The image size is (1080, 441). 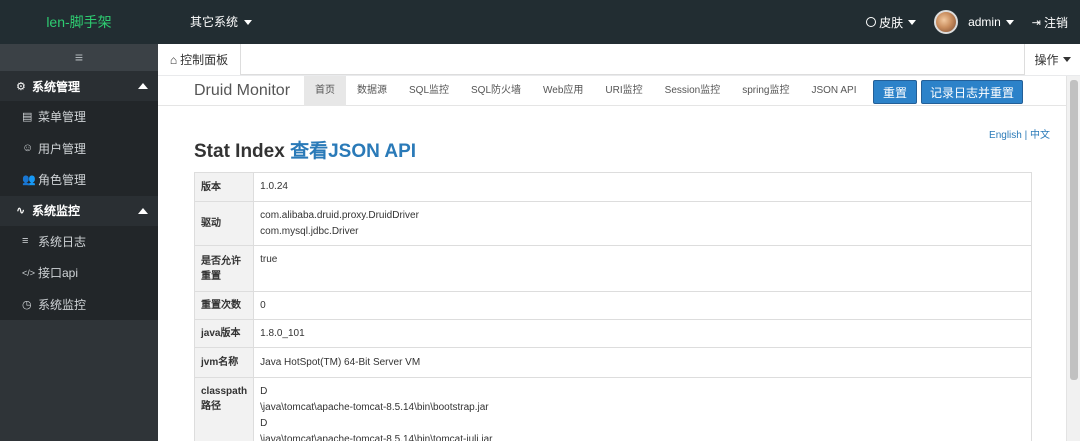 I want to click on row-value: 0, so click(x=642, y=305).